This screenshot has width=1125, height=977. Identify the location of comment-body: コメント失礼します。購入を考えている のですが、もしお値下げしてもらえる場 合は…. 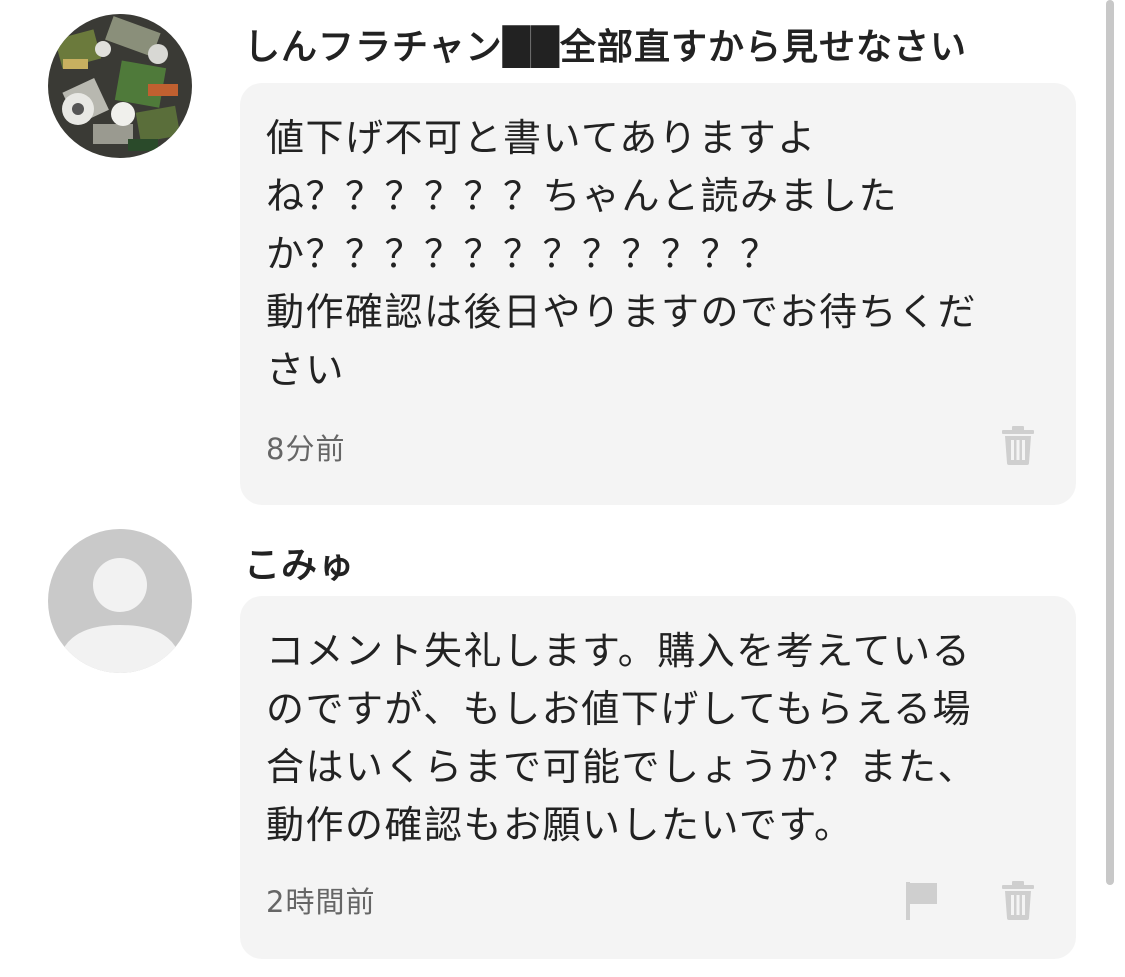
(622, 738).